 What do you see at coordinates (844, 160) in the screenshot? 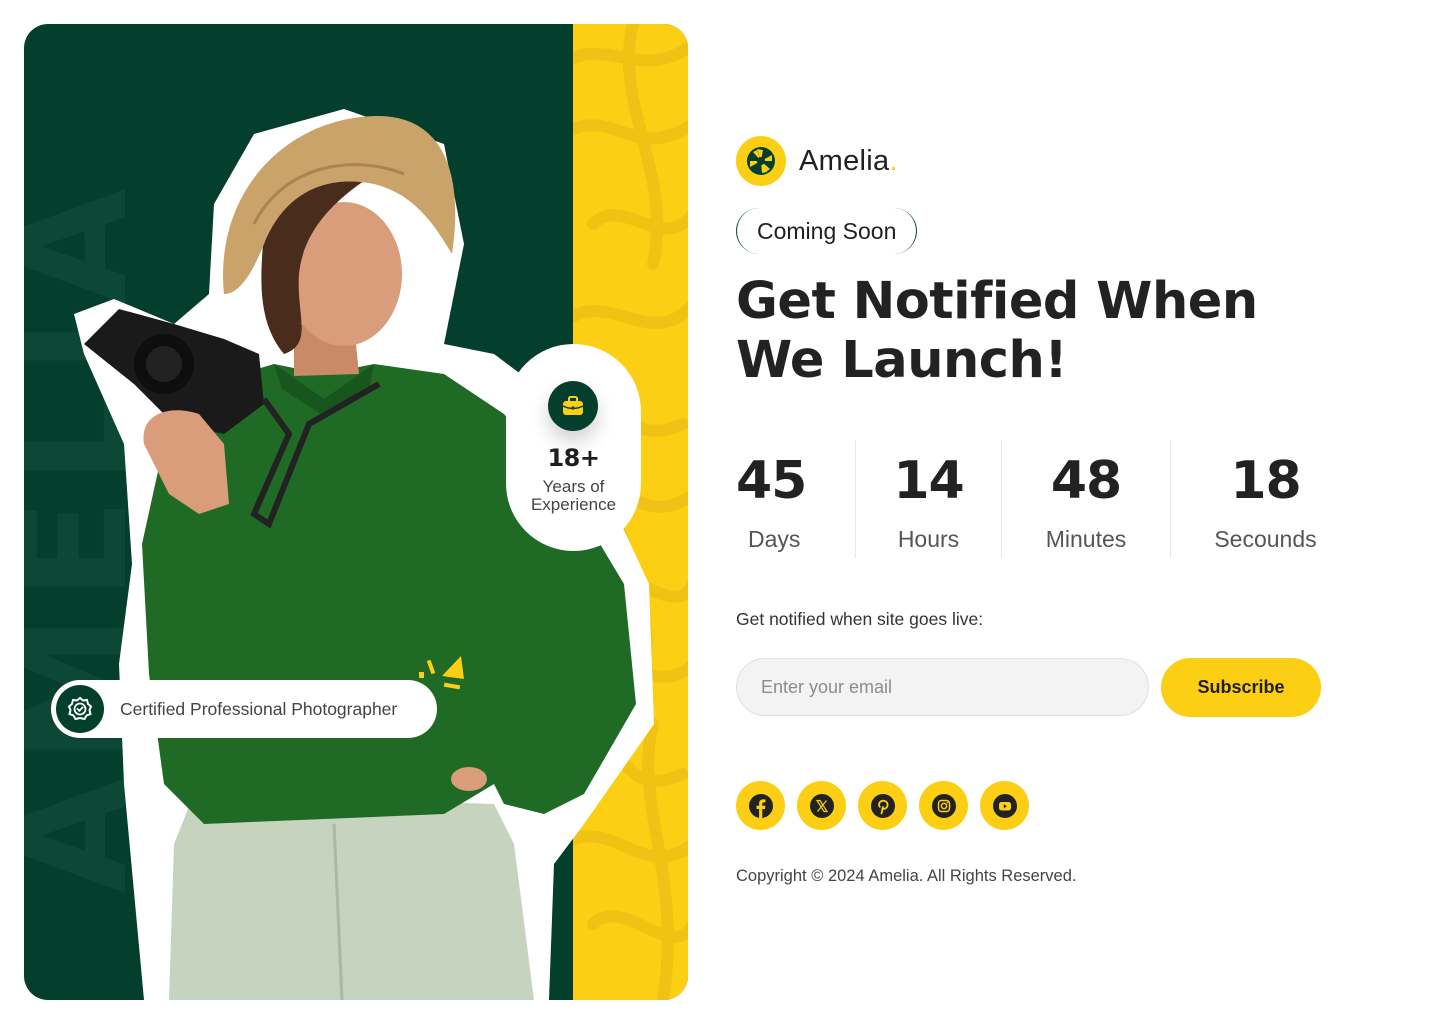
I see `brand-name-text: Amelia` at bounding box center [844, 160].